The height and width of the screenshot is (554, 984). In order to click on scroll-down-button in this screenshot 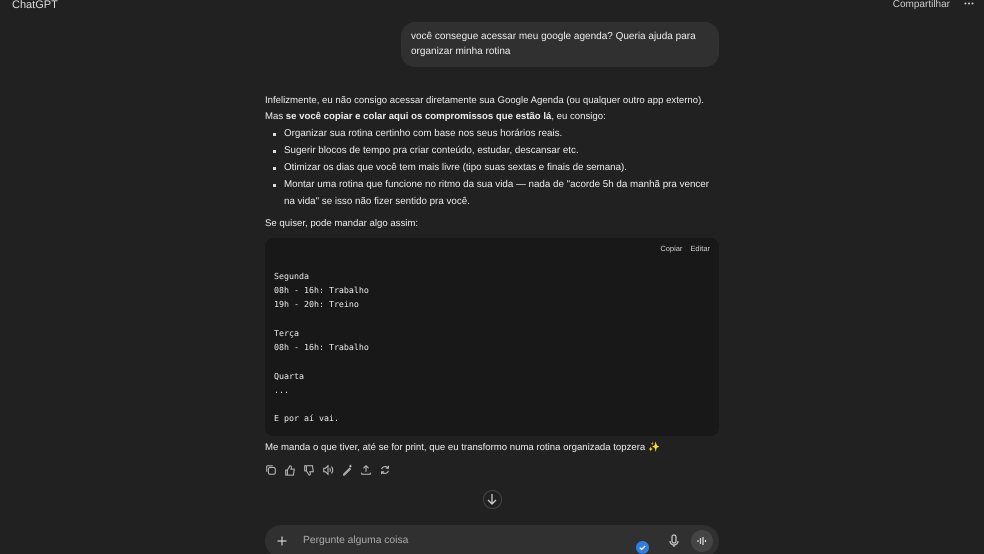, I will do `click(492, 499)`.